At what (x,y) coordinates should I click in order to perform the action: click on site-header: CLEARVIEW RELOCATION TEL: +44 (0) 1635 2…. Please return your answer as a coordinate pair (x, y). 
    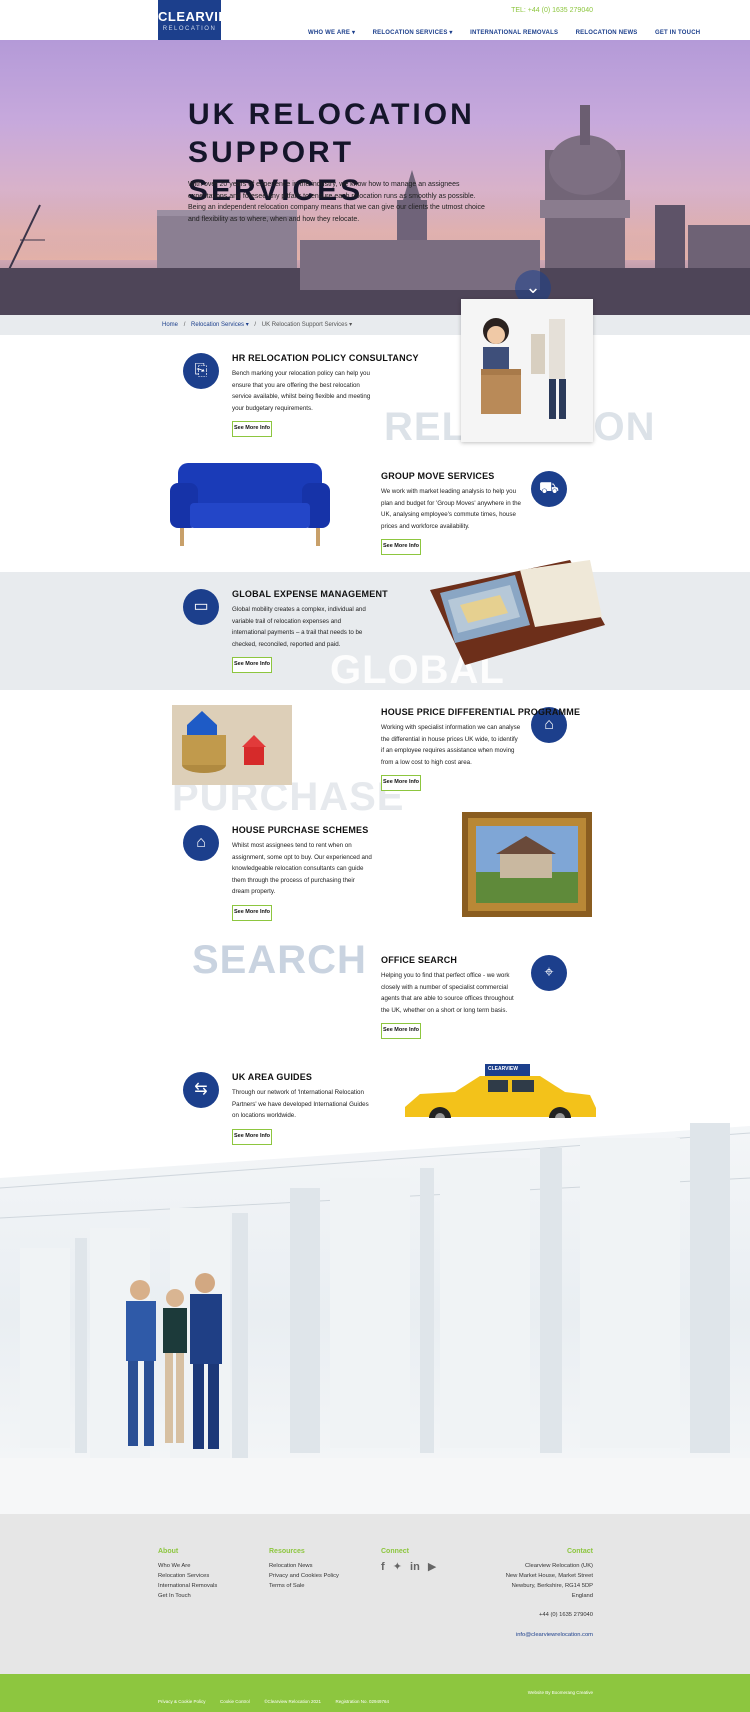
    Looking at the image, I should click on (375, 20).